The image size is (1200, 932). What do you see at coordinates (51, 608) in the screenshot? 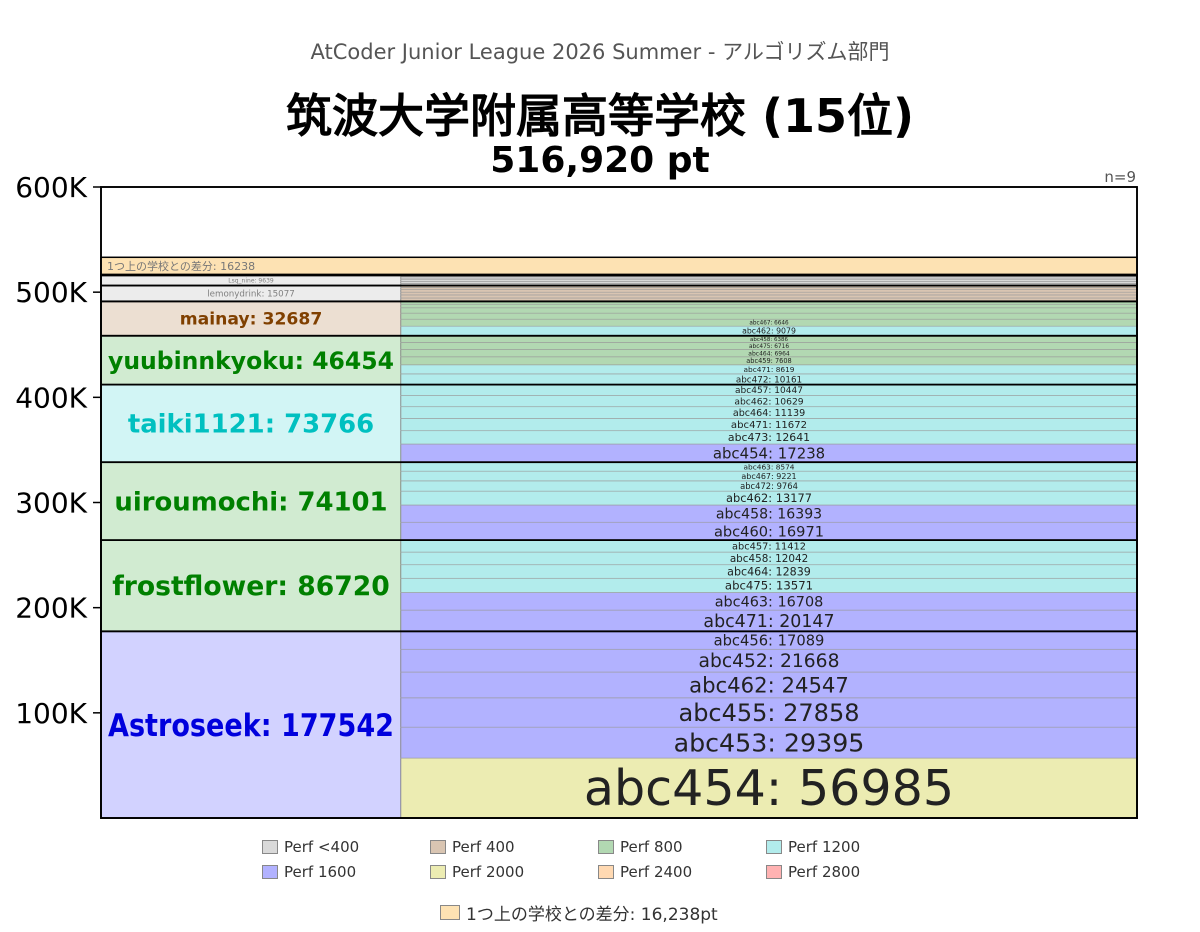
I see `y-tick-label: 200K` at bounding box center [51, 608].